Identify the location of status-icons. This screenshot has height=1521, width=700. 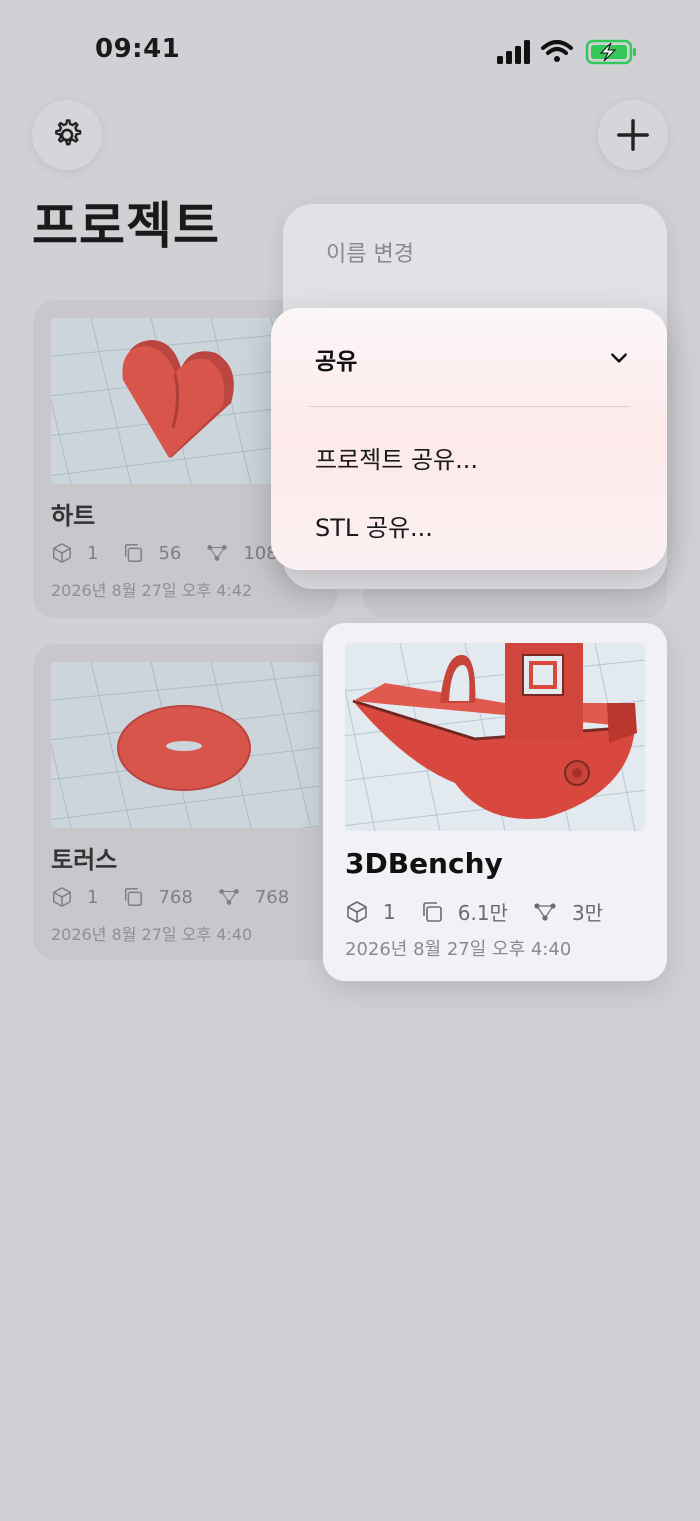
(566, 52).